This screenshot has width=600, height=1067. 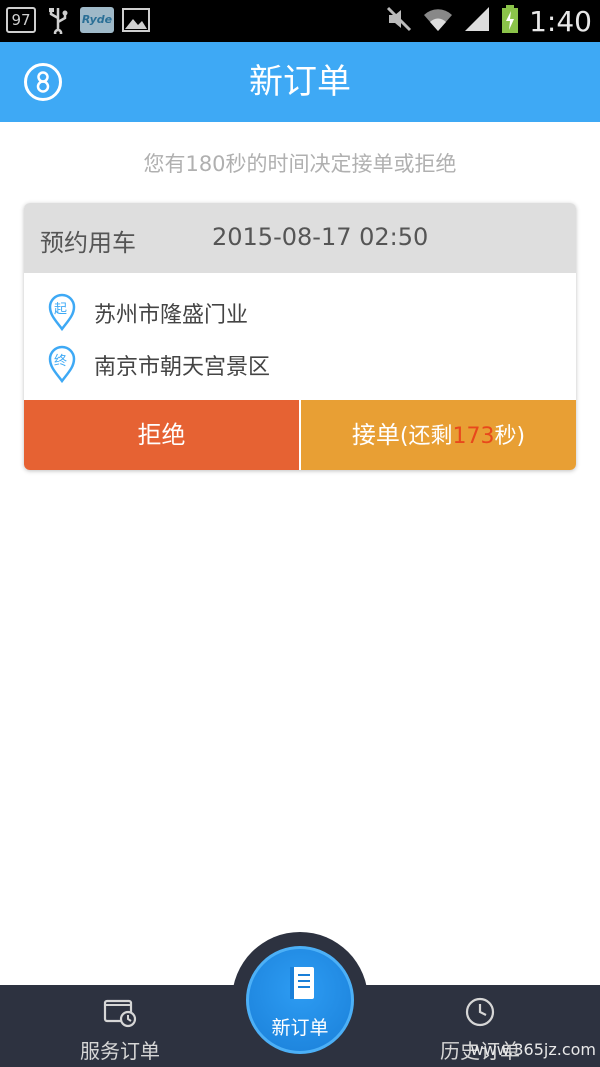 What do you see at coordinates (300, 365) in the screenshot?
I see `end-location-row: 终 南京市朝天宫景区` at bounding box center [300, 365].